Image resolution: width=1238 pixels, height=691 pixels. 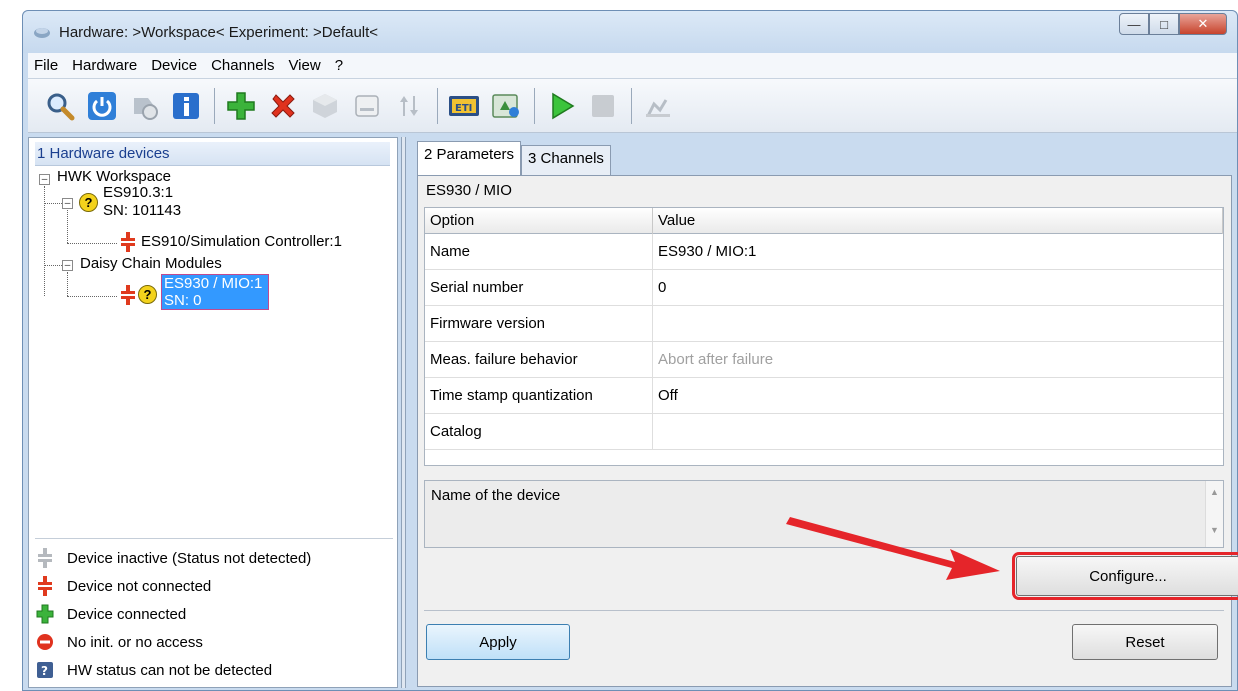 I want to click on column-header-option: Option, so click(x=539, y=221).